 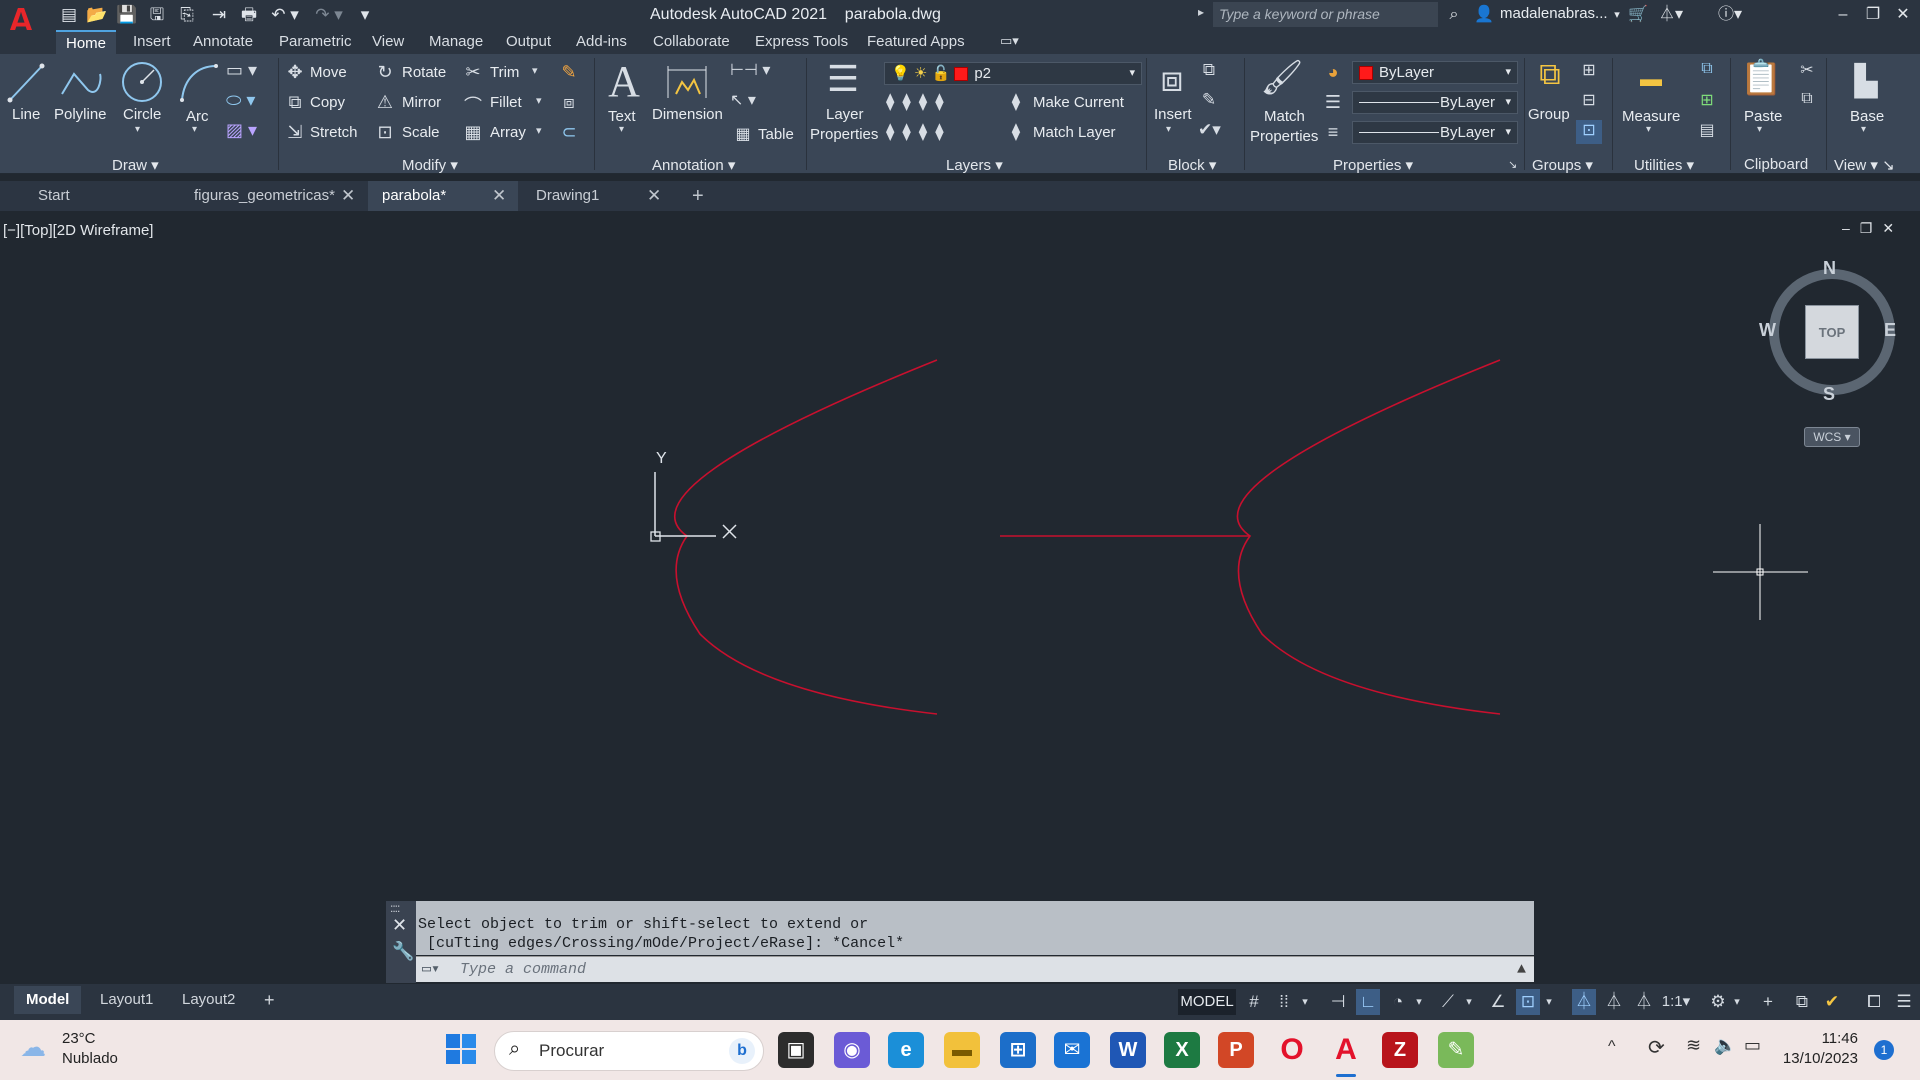 What do you see at coordinates (26, 114) in the screenshot?
I see `line-button: Line` at bounding box center [26, 114].